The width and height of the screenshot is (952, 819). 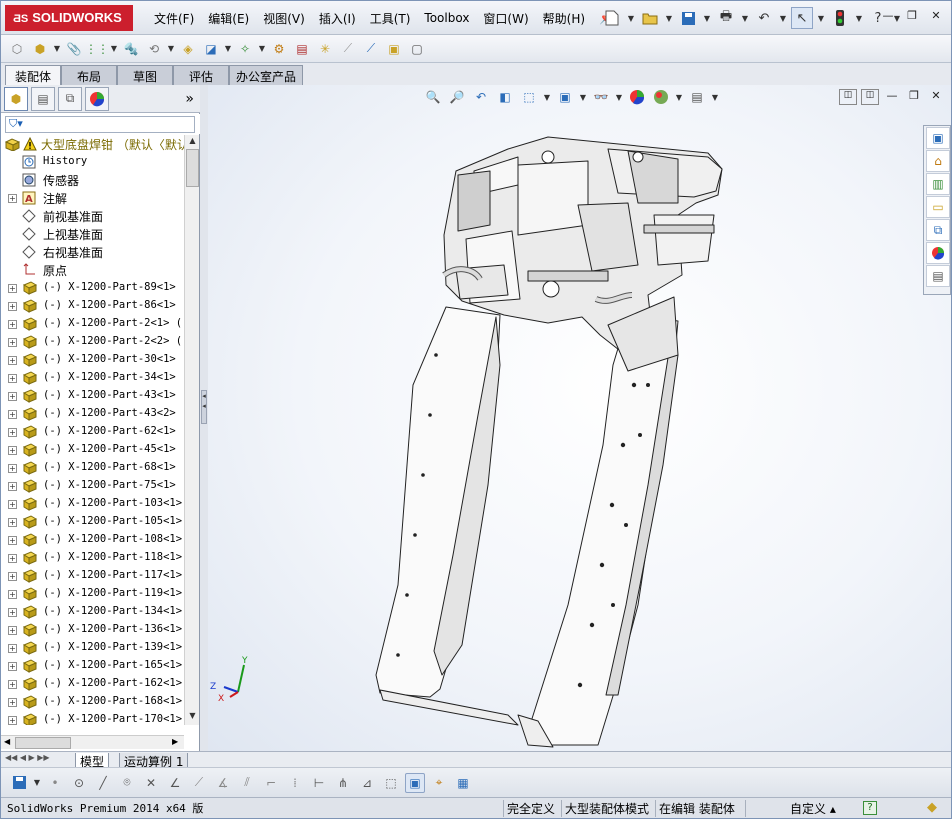 What do you see at coordinates (89, 75) in the screenshot?
I see `tab-layout: 布局` at bounding box center [89, 75].